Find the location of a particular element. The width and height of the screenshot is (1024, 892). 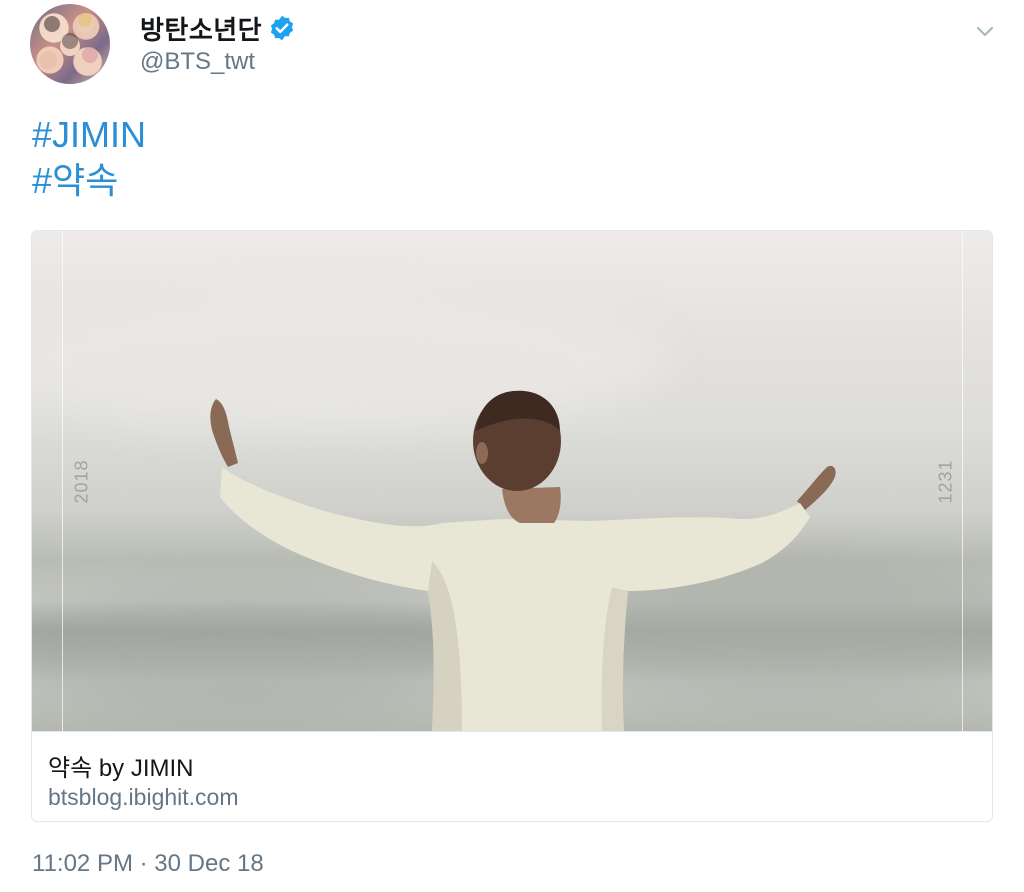

display-name: 방탄소년단 is located at coordinates (201, 28).